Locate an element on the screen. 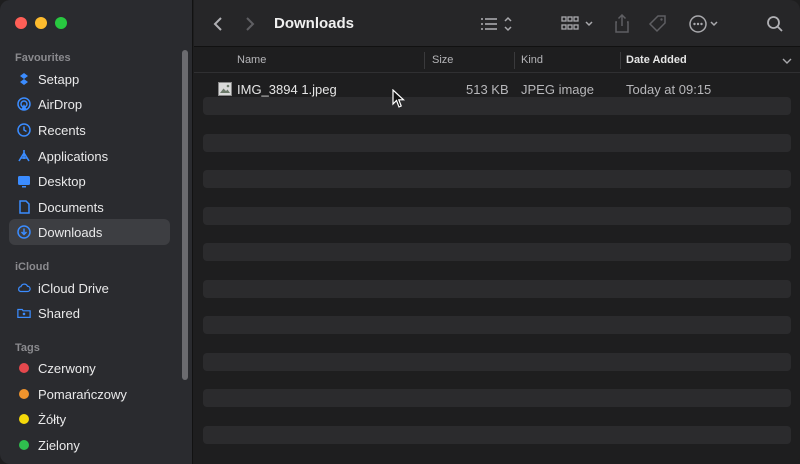 The height and width of the screenshot is (464, 800). desktop-icon is located at coordinates (24, 181).